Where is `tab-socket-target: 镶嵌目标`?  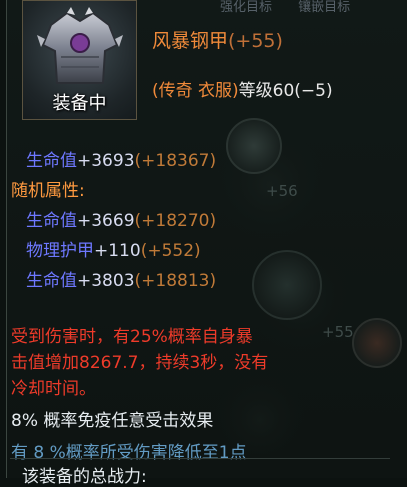
tab-socket-target: 镶嵌目标 is located at coordinates (324, 7).